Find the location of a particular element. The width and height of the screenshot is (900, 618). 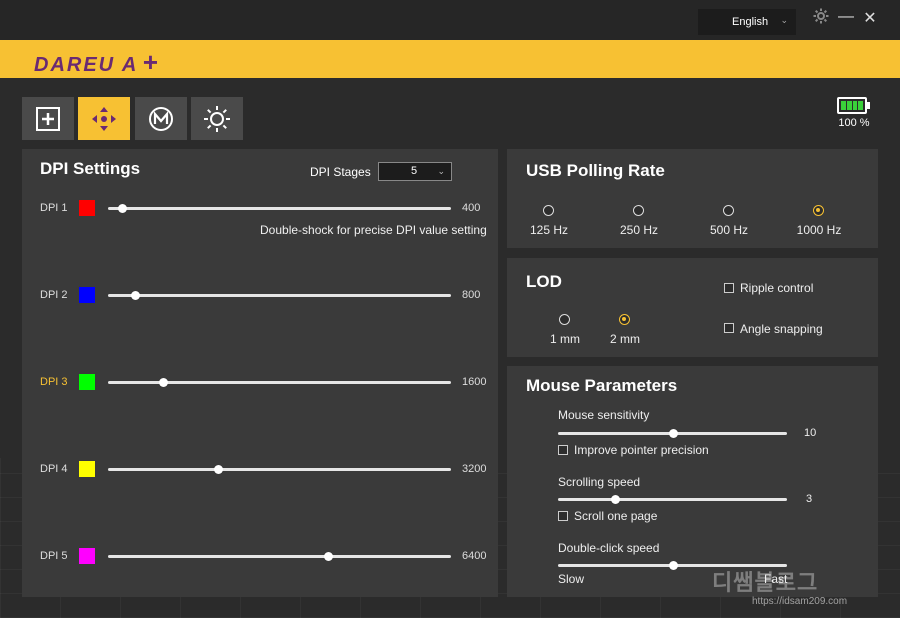

mouse-sensitivity-value: 10 is located at coordinates (810, 433).